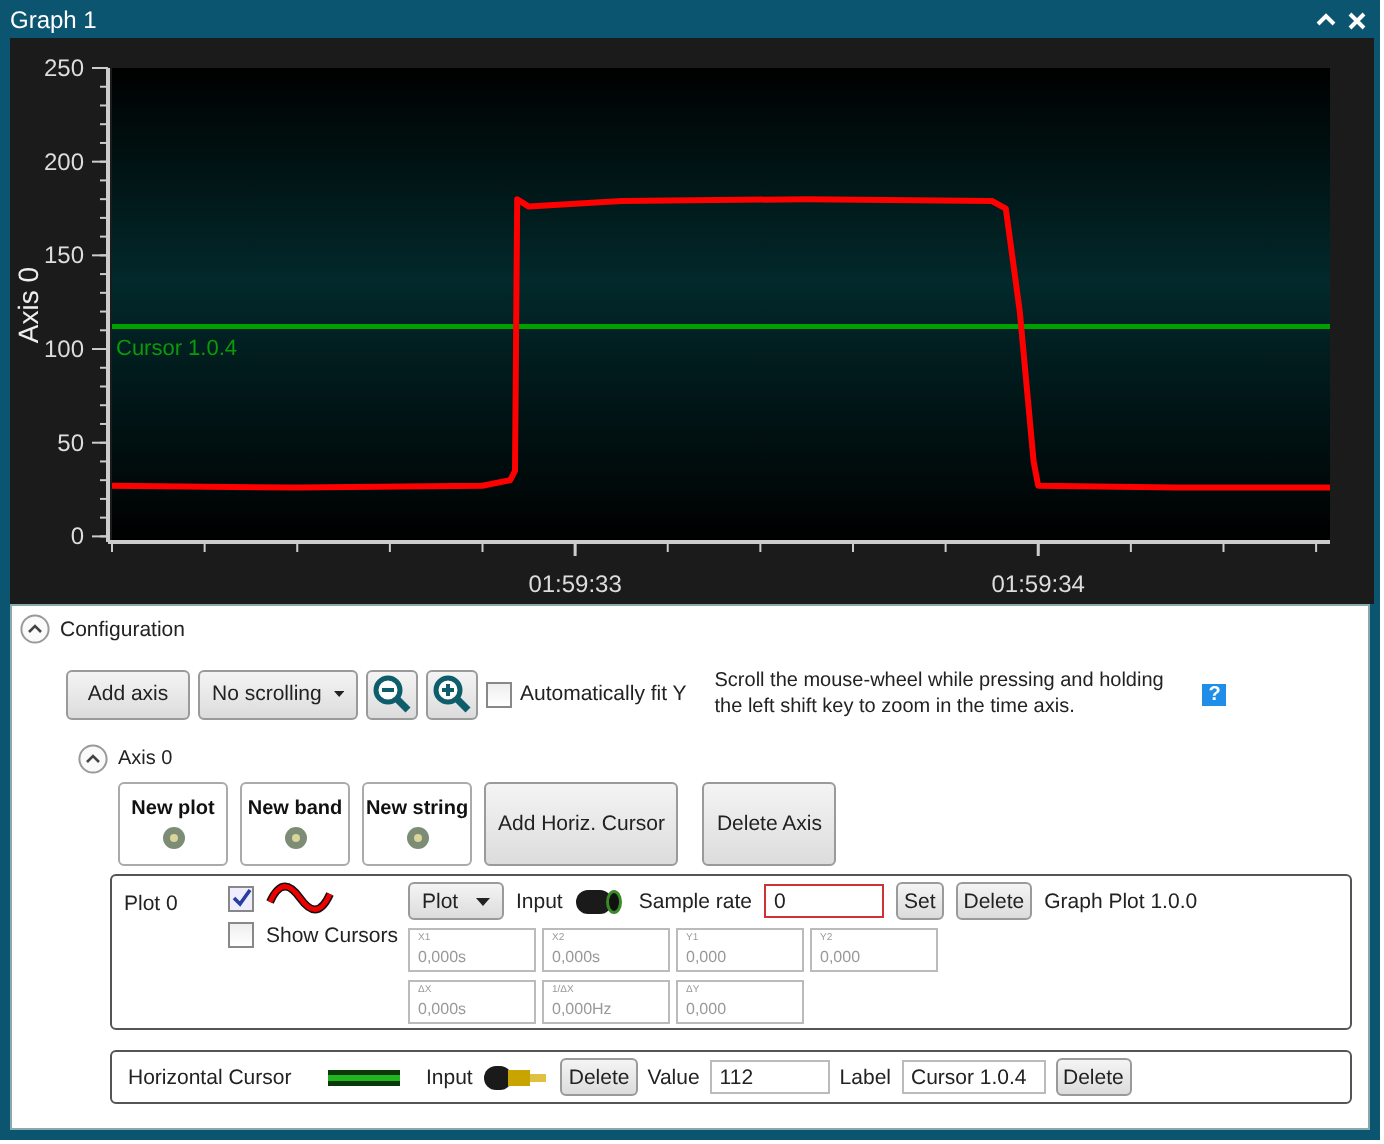 The image size is (1384, 1144). I want to click on connector-icon, so click(600, 901).